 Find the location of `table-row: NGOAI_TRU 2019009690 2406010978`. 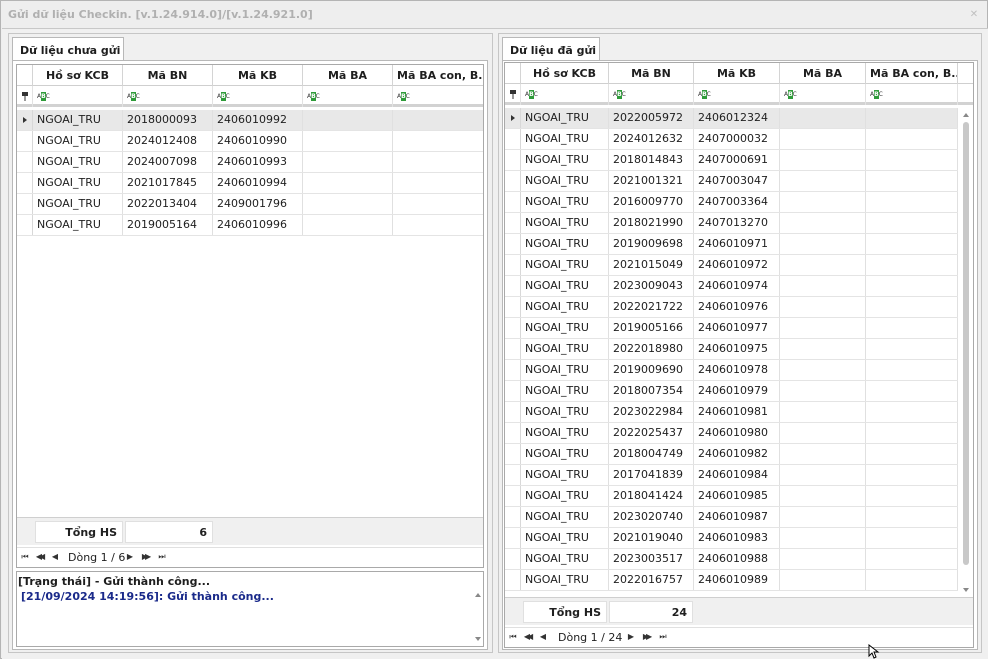

table-row: NGOAI_TRU 2019009690 2406010978 is located at coordinates (731, 370).